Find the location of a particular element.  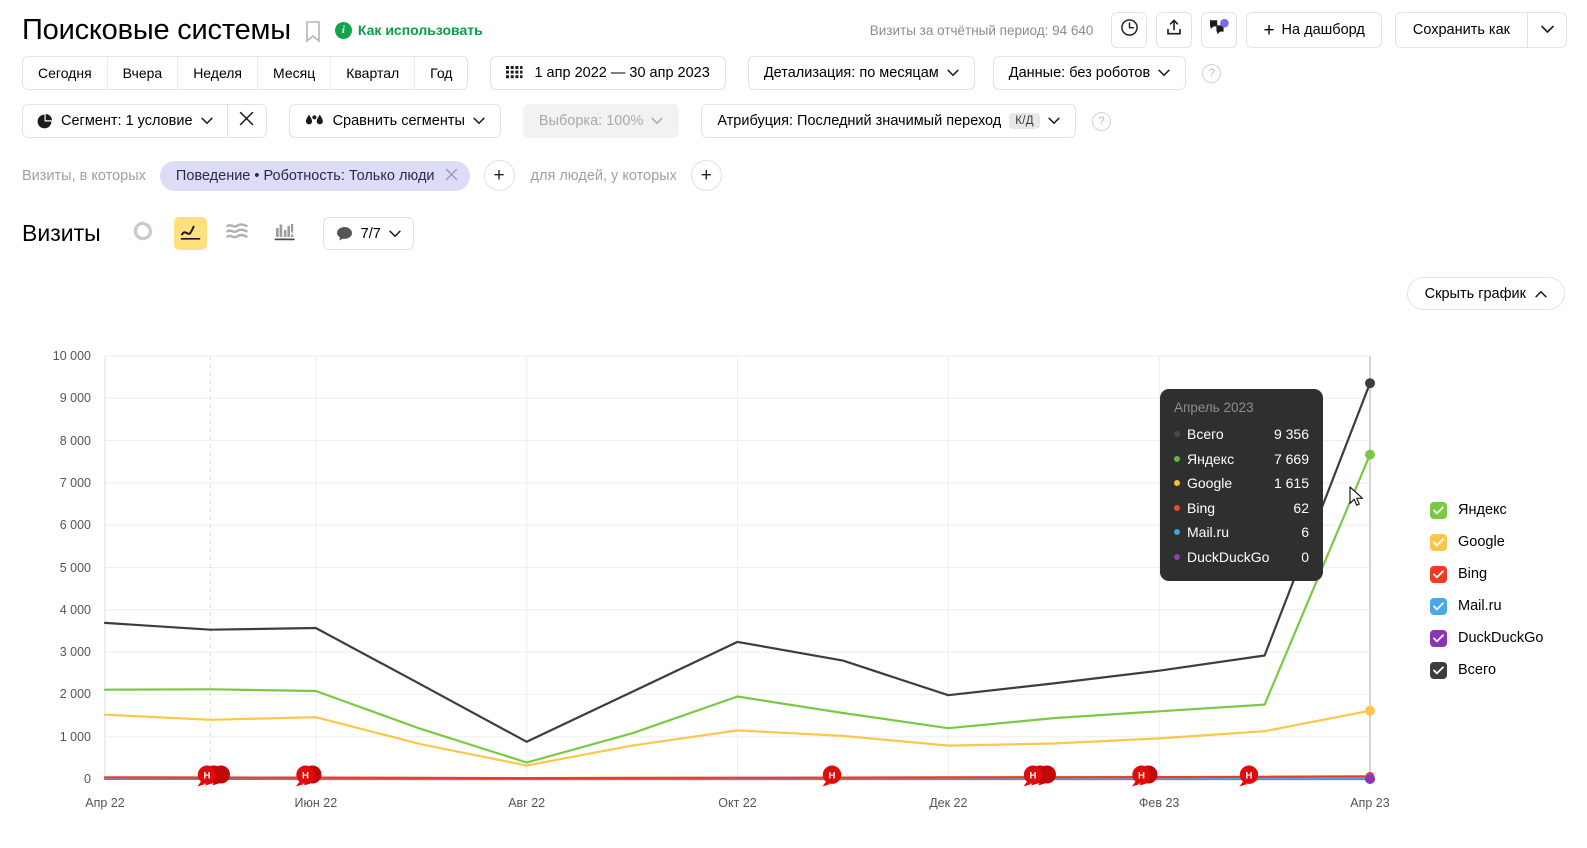

legend-label: Всего is located at coordinates (1477, 670).